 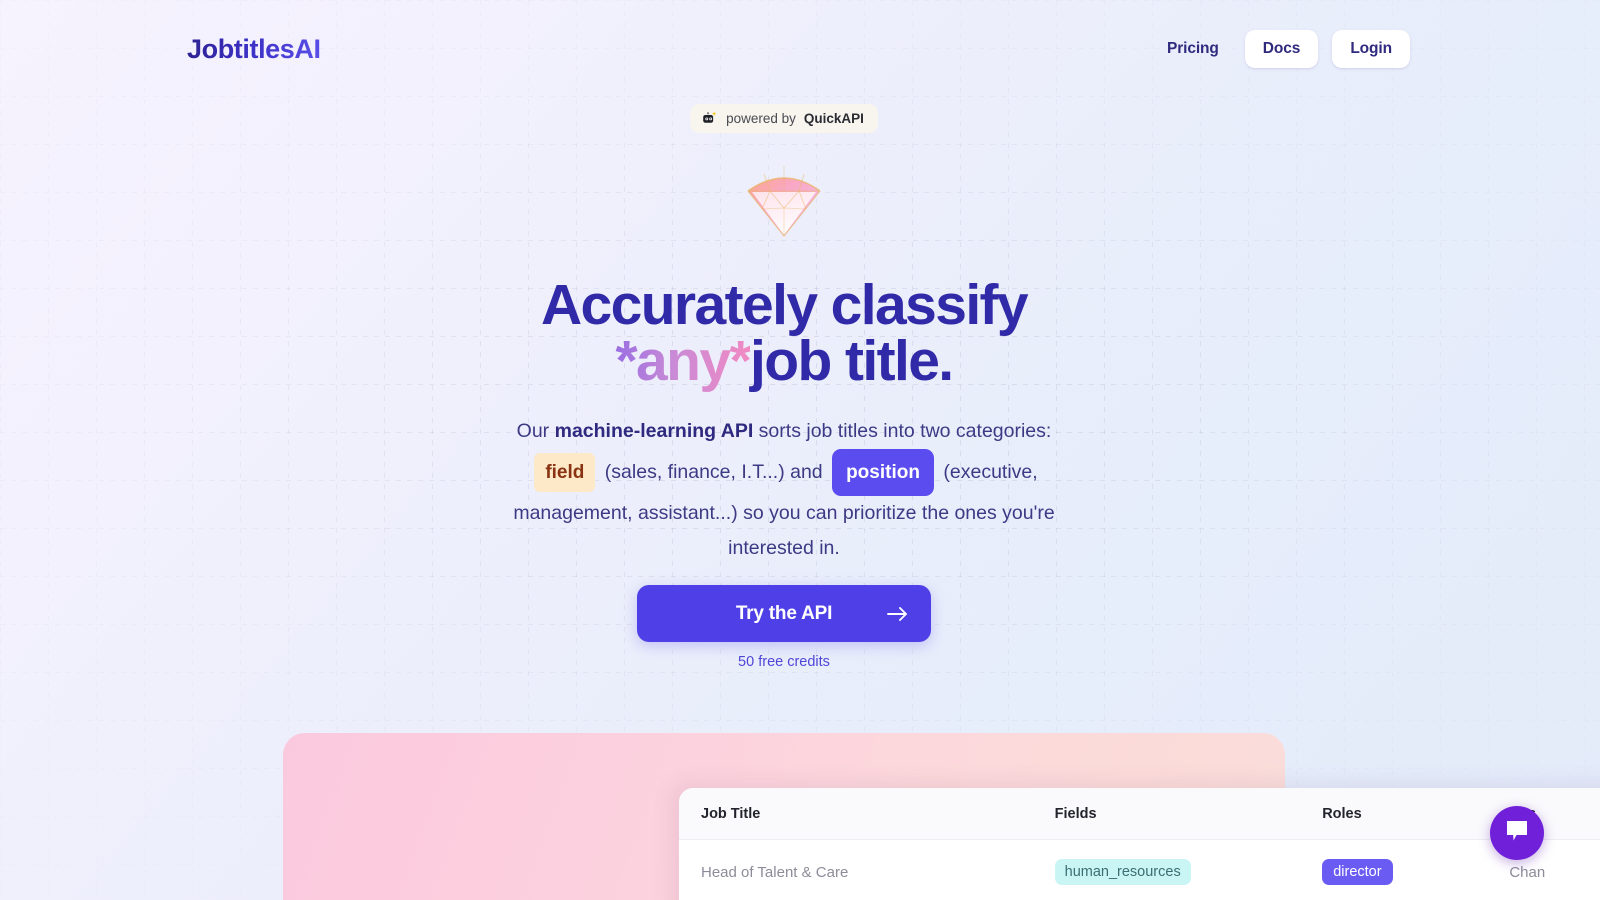 I want to click on headline-emphasis: *any*, so click(x=683, y=361).